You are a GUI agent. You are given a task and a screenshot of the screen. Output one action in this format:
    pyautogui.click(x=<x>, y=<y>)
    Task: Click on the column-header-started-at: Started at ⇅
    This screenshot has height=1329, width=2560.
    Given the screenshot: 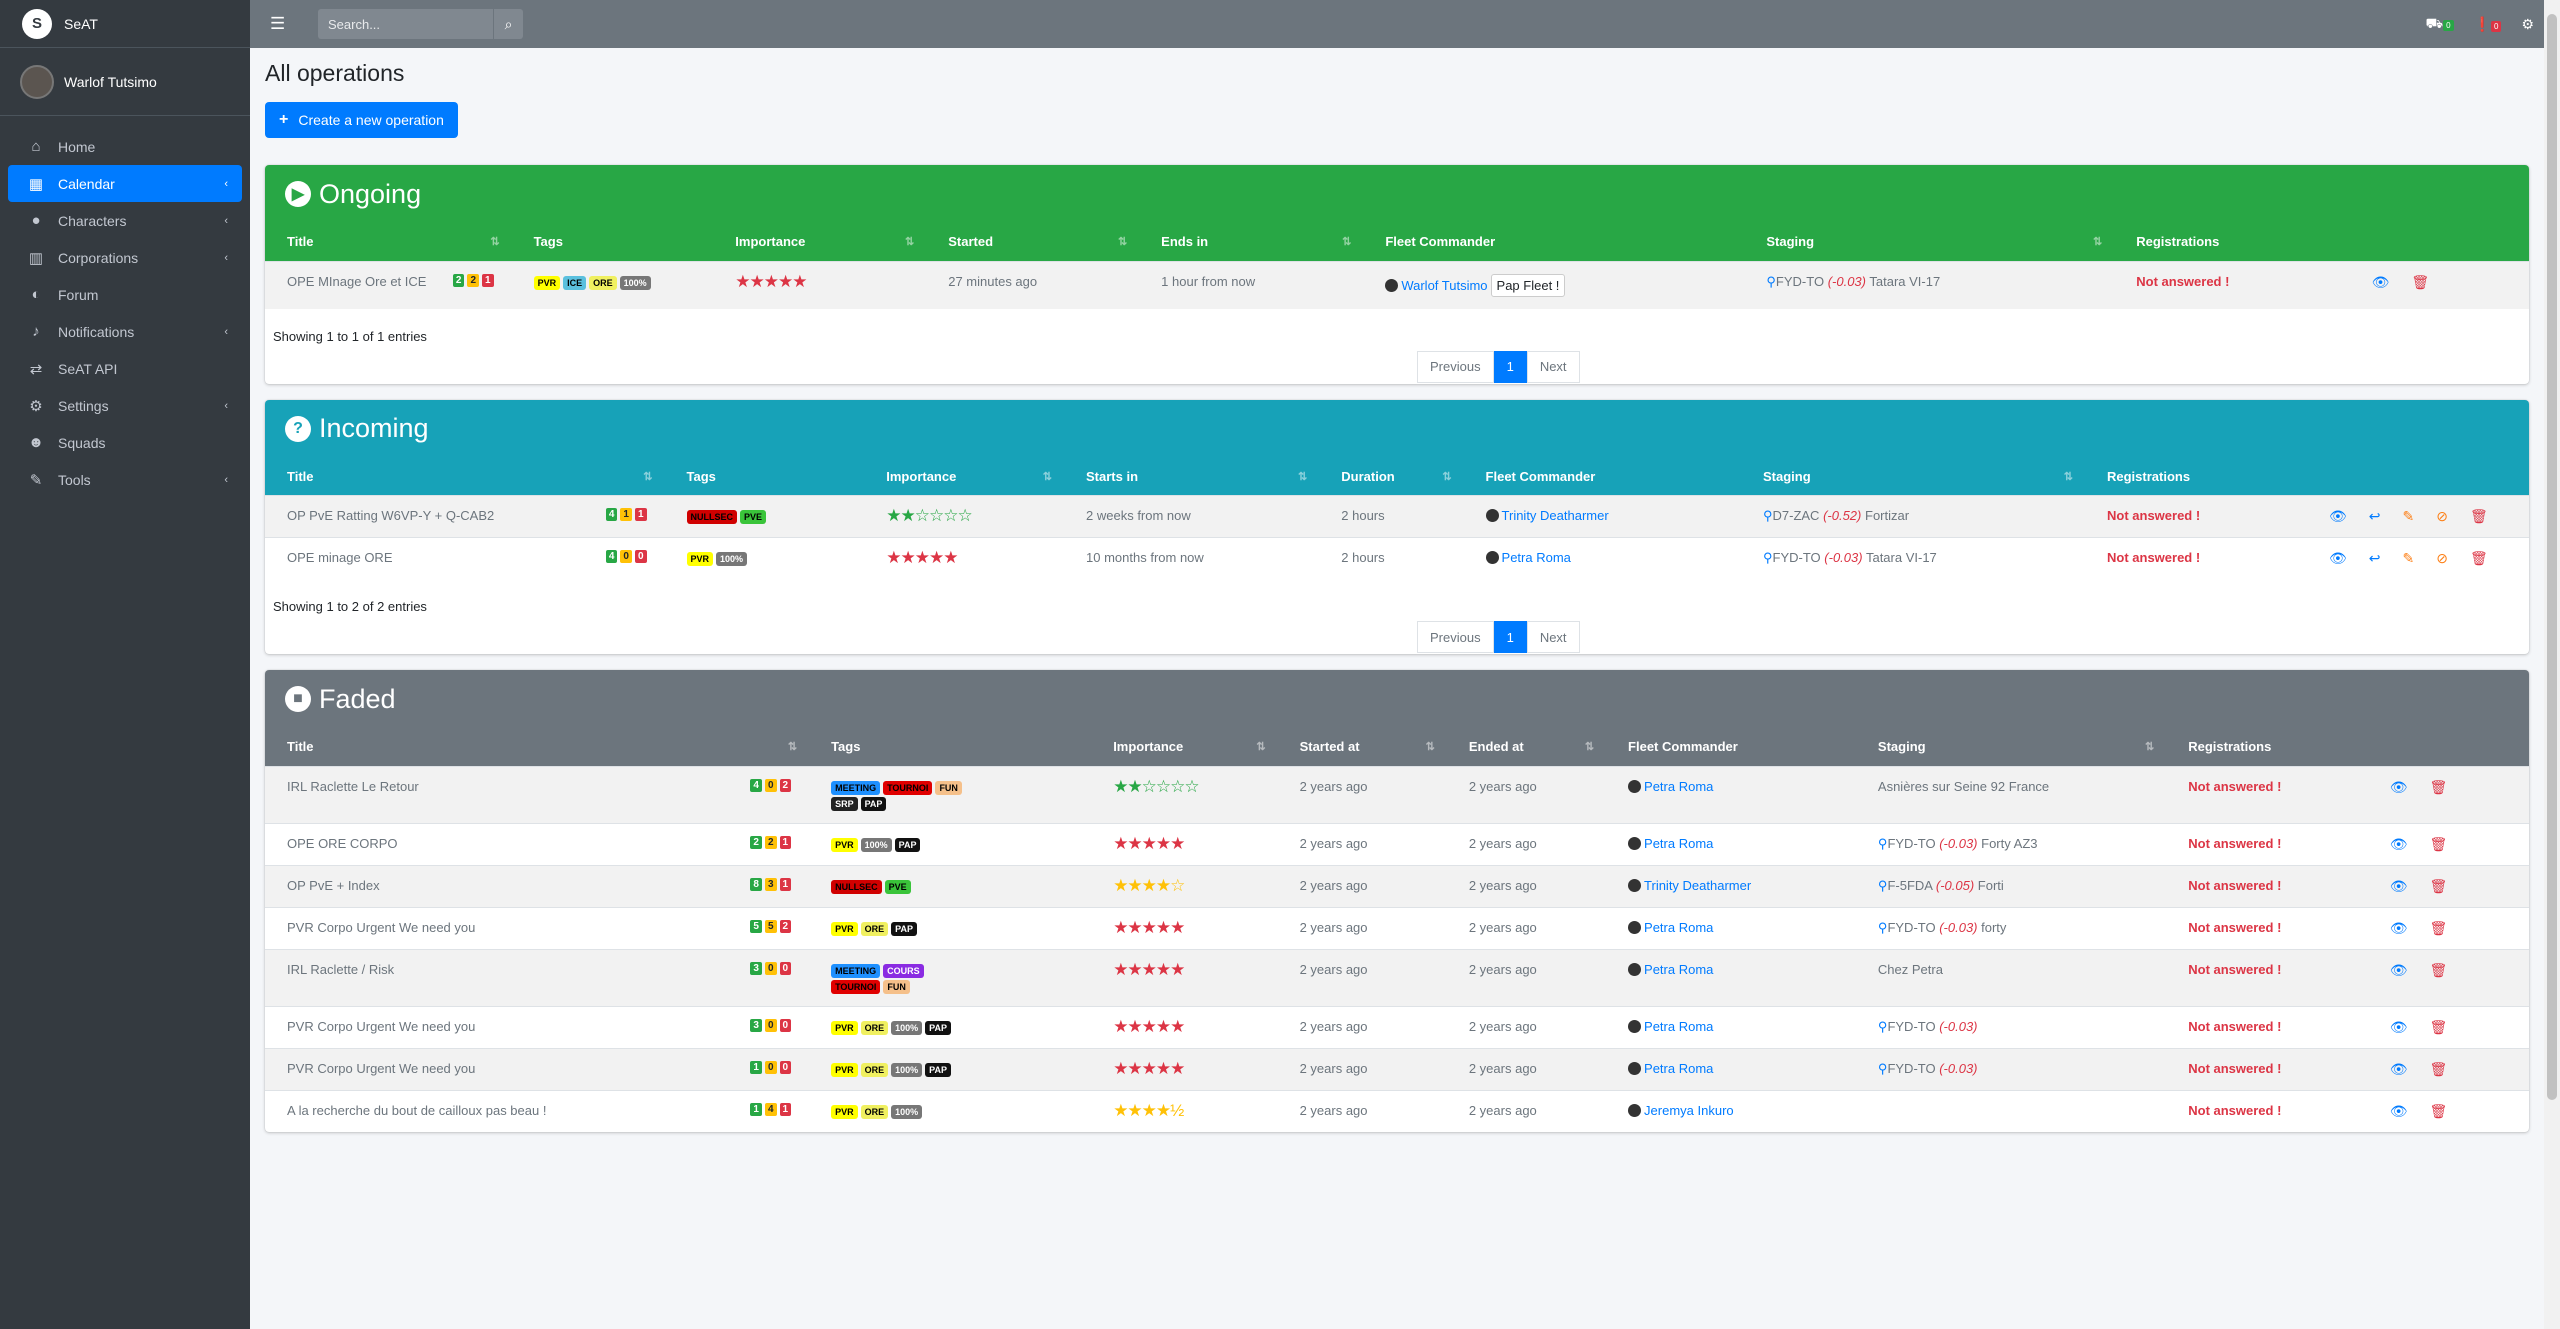 What is the action you would take?
    pyautogui.click(x=1362, y=747)
    